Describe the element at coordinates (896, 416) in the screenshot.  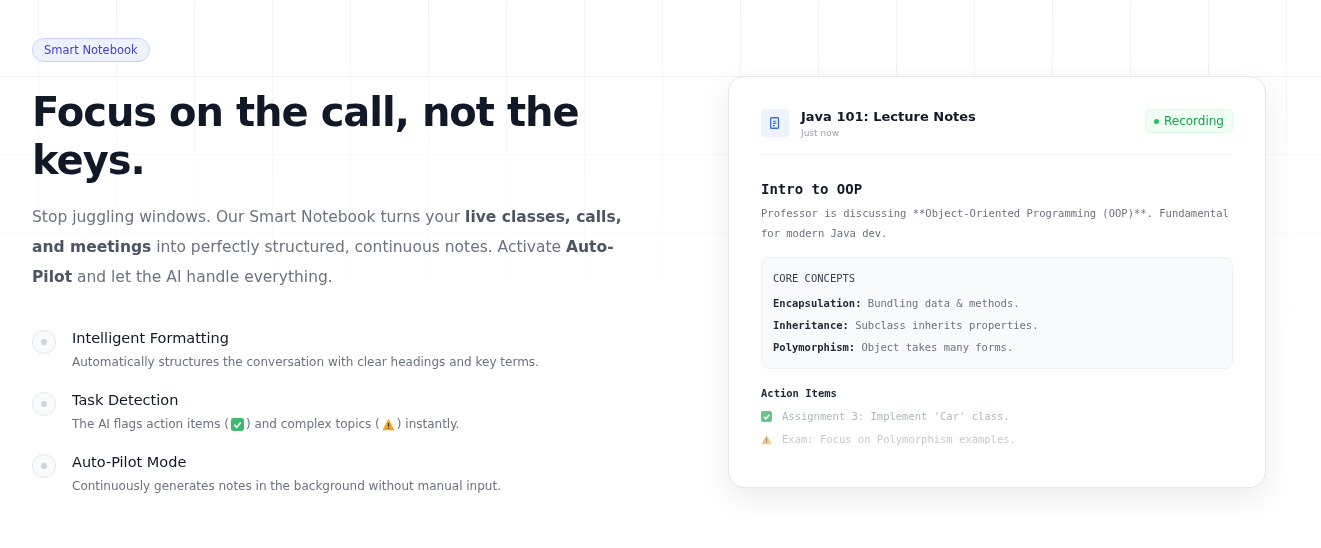
I see `action-item-text: Assignment 3: Implement 'Car' class.` at that location.